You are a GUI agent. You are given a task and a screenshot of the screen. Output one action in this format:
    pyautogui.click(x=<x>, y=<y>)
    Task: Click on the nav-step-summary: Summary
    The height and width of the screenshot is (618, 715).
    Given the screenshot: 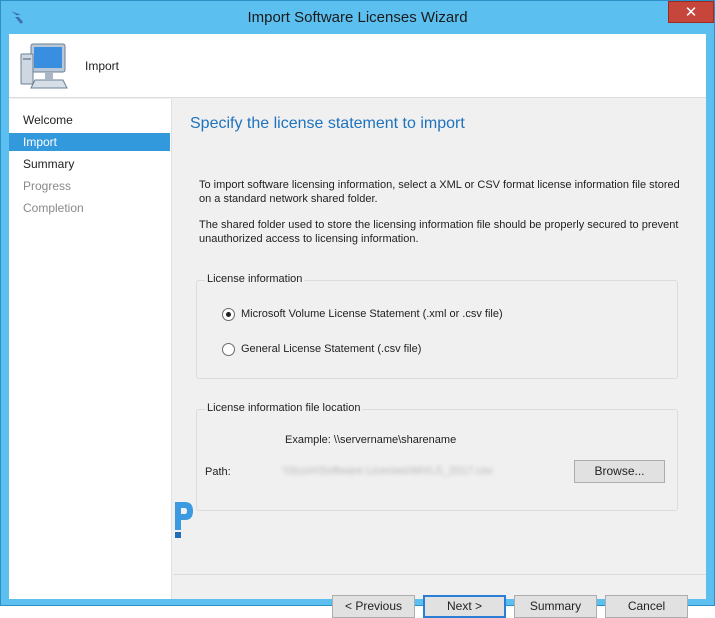 What is the action you would take?
    pyautogui.click(x=49, y=164)
    